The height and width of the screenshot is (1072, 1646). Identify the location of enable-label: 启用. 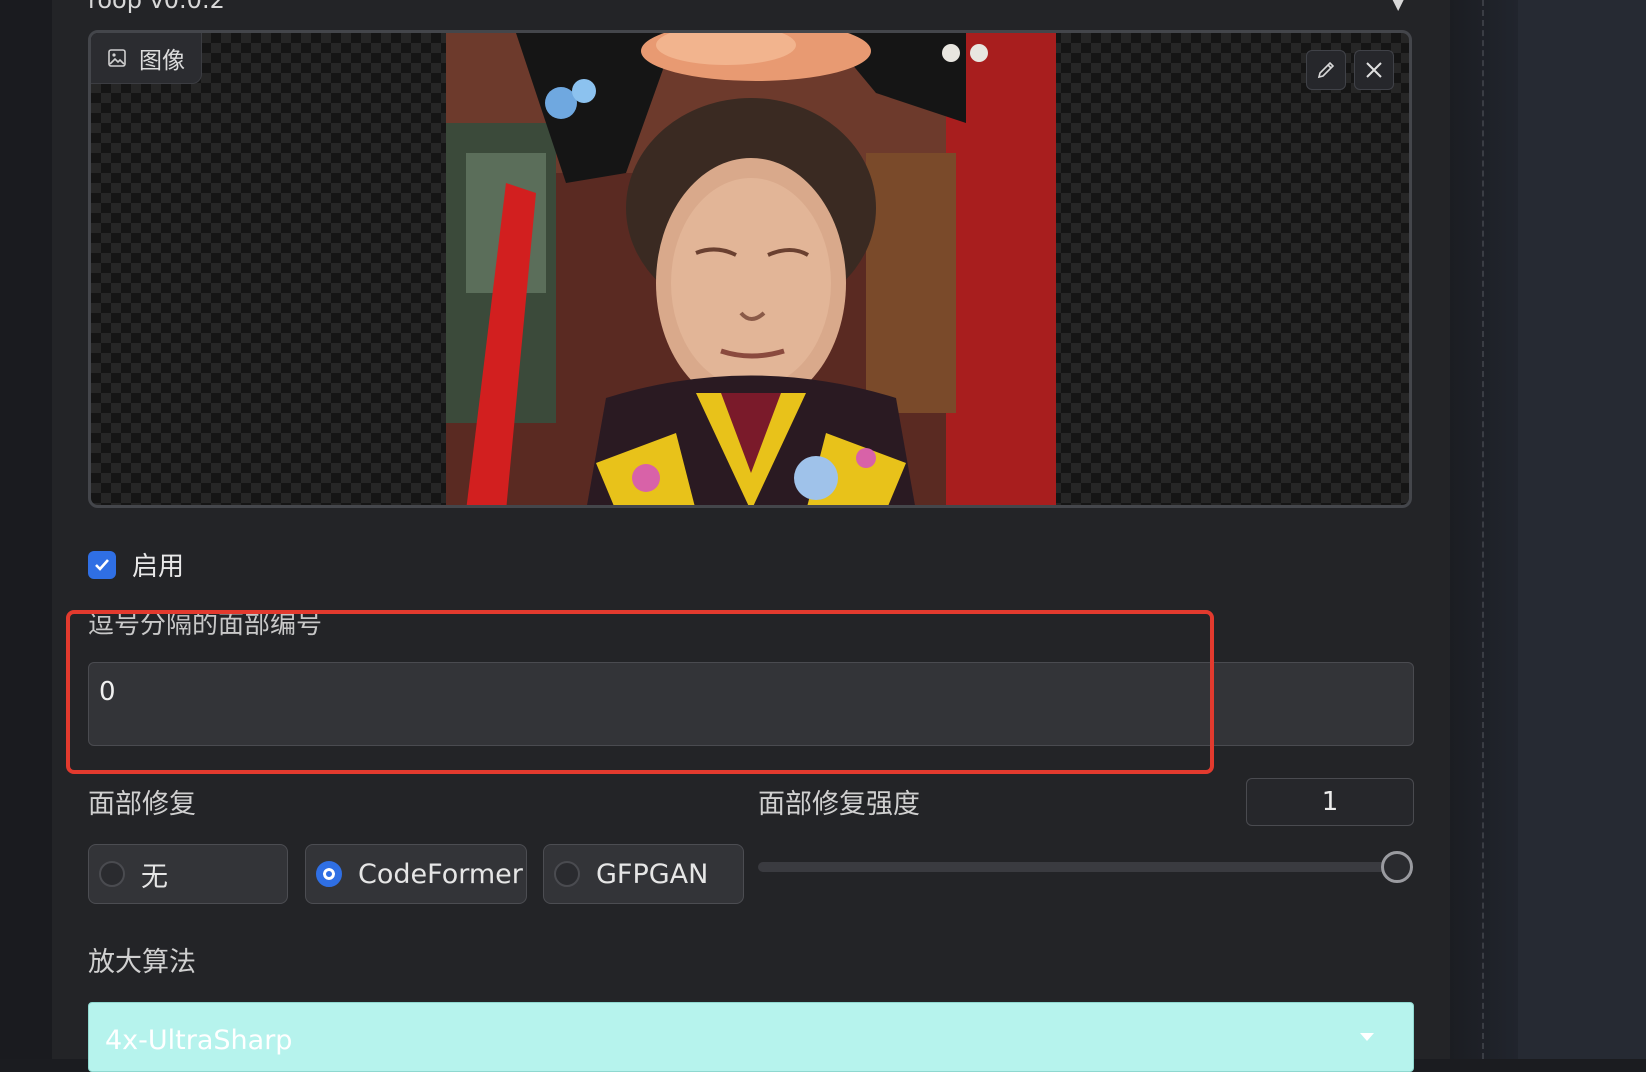
(158, 567).